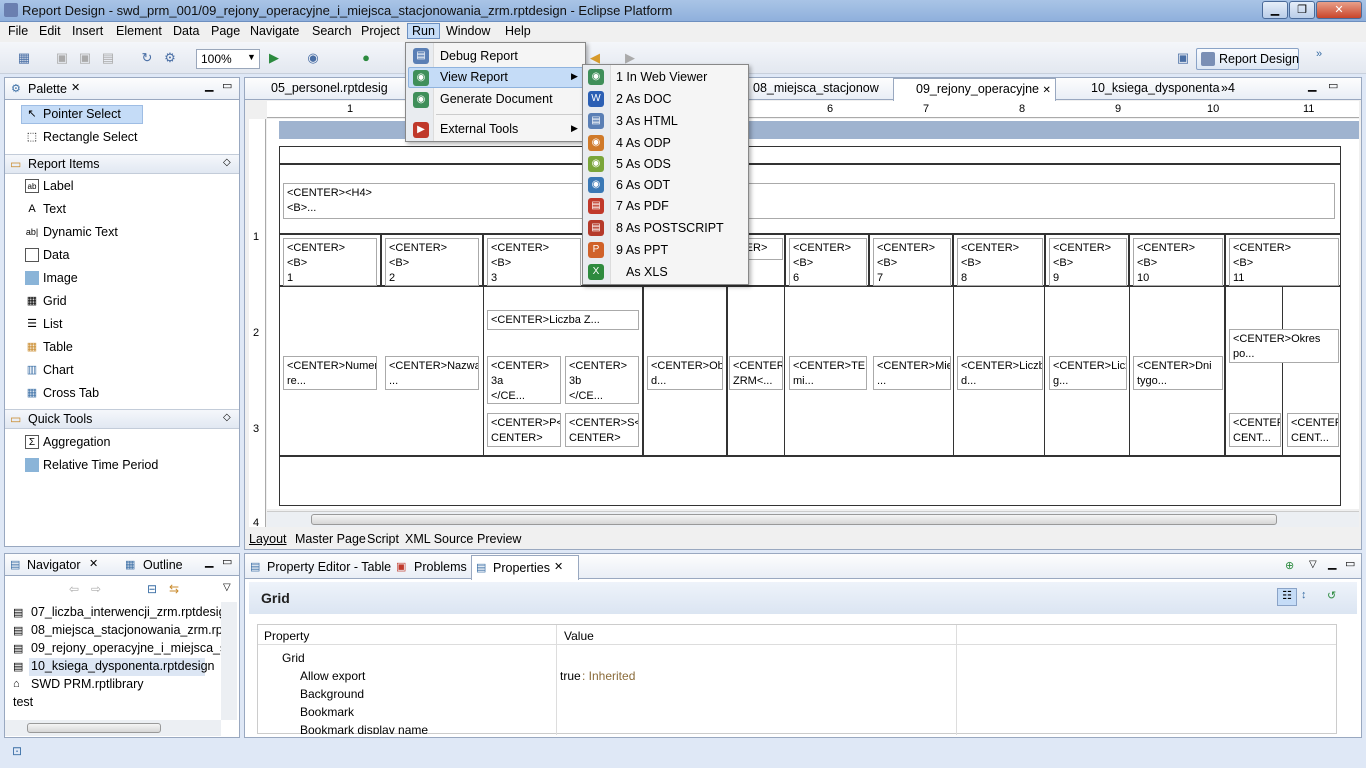  What do you see at coordinates (58, 186) in the screenshot?
I see `palette-label: Label` at bounding box center [58, 186].